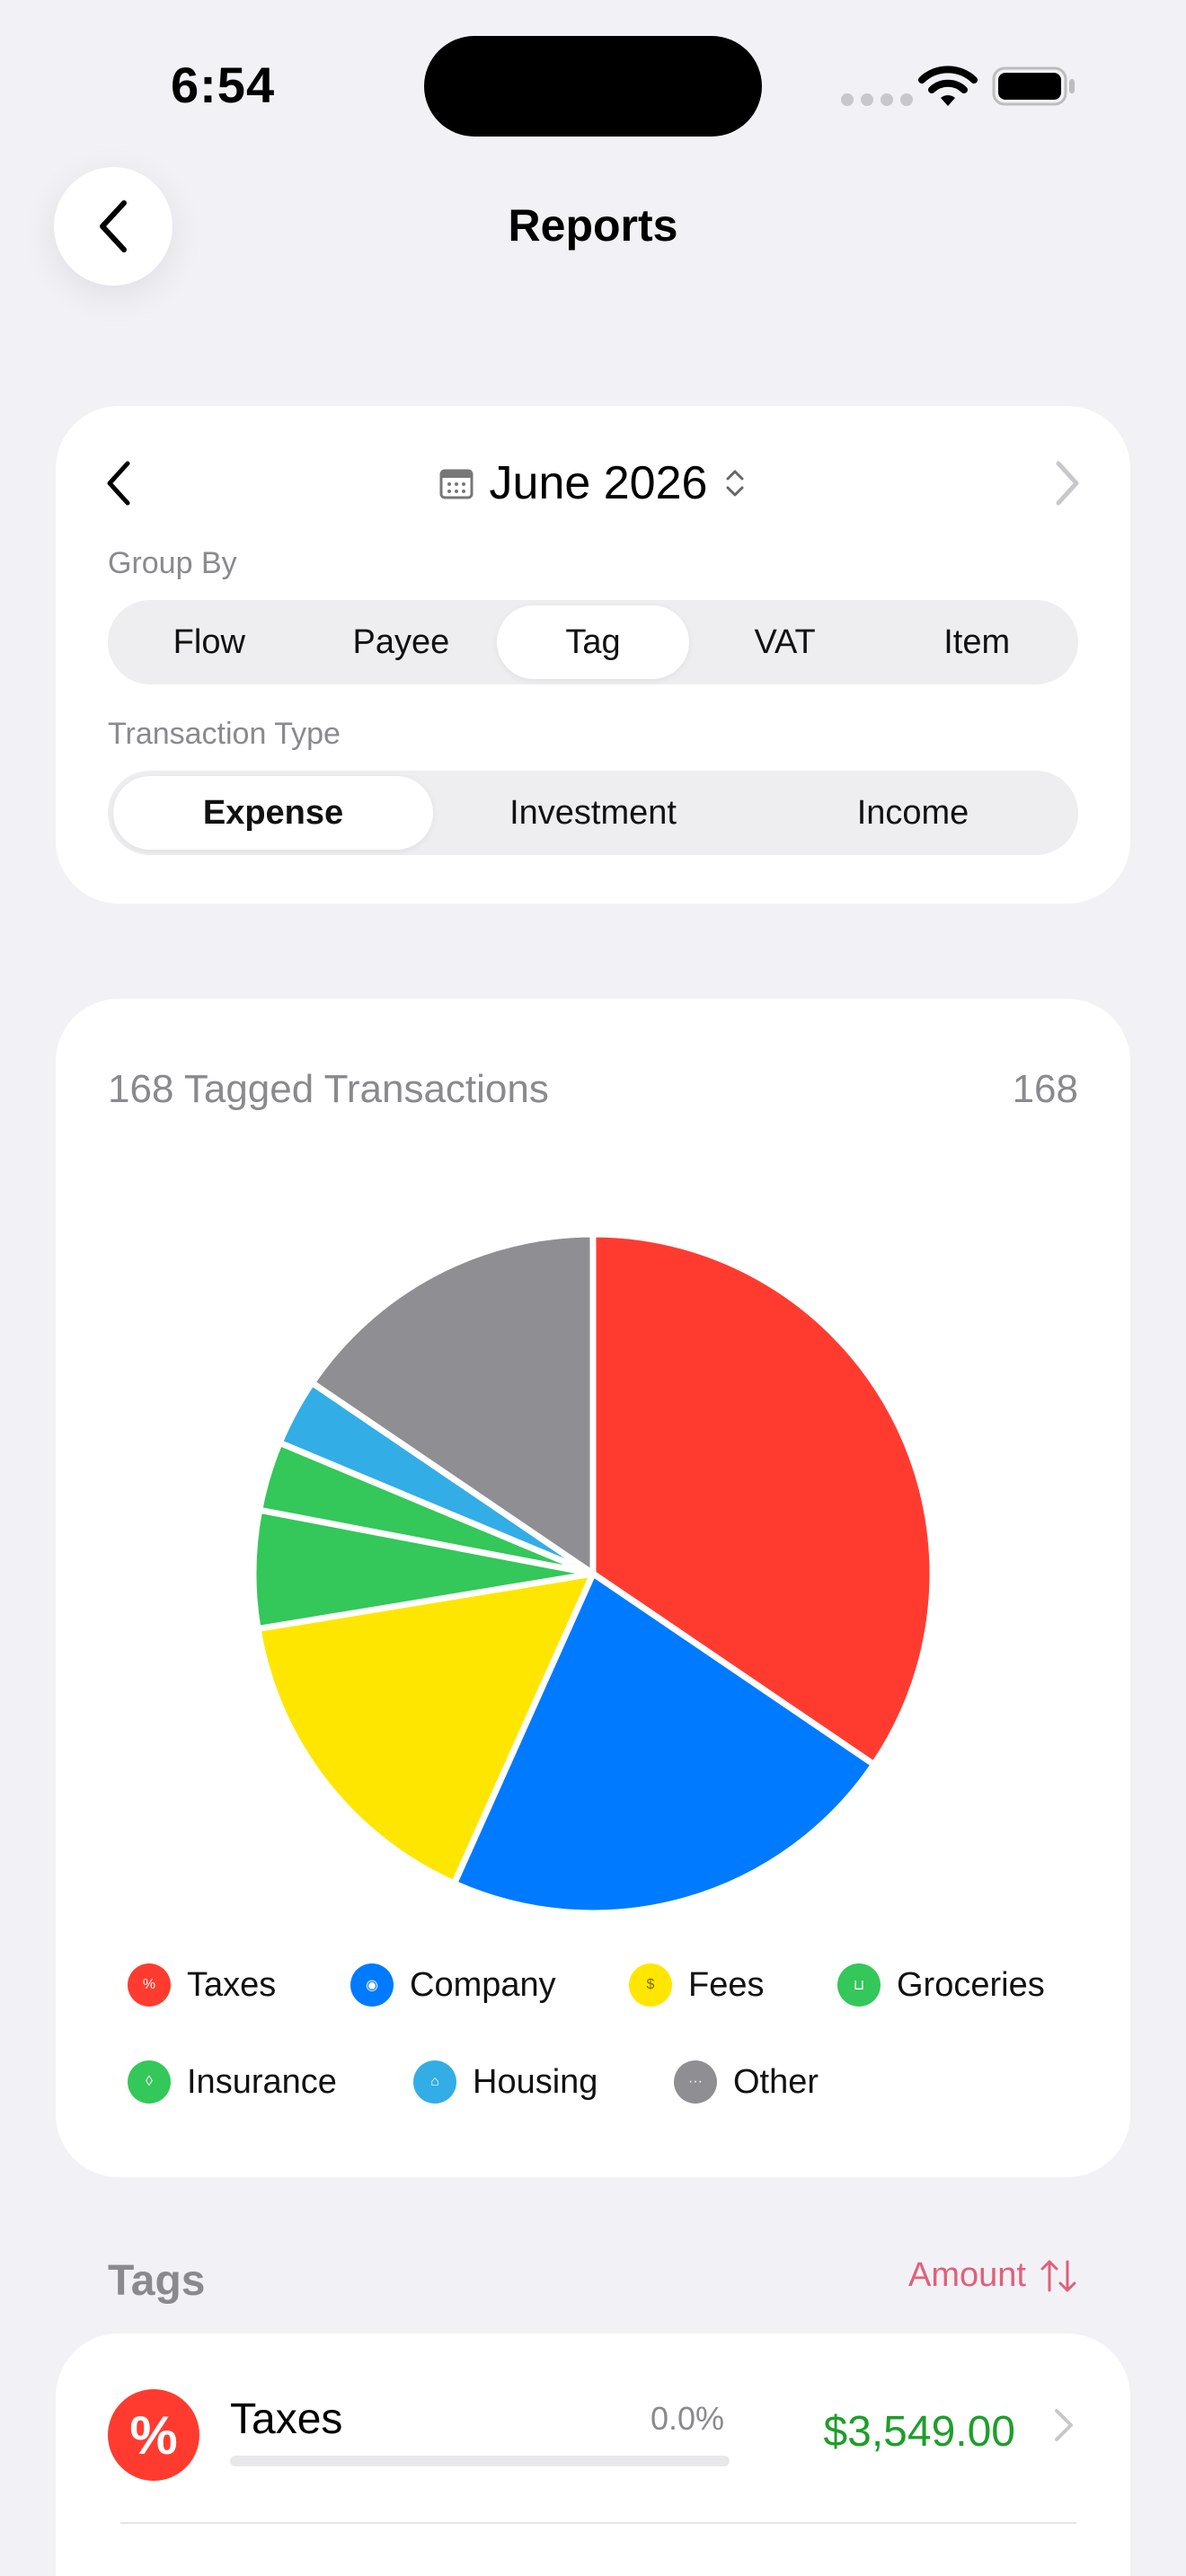 The width and height of the screenshot is (1186, 2576). What do you see at coordinates (971, 1984) in the screenshot?
I see `legend-label: Groceries` at bounding box center [971, 1984].